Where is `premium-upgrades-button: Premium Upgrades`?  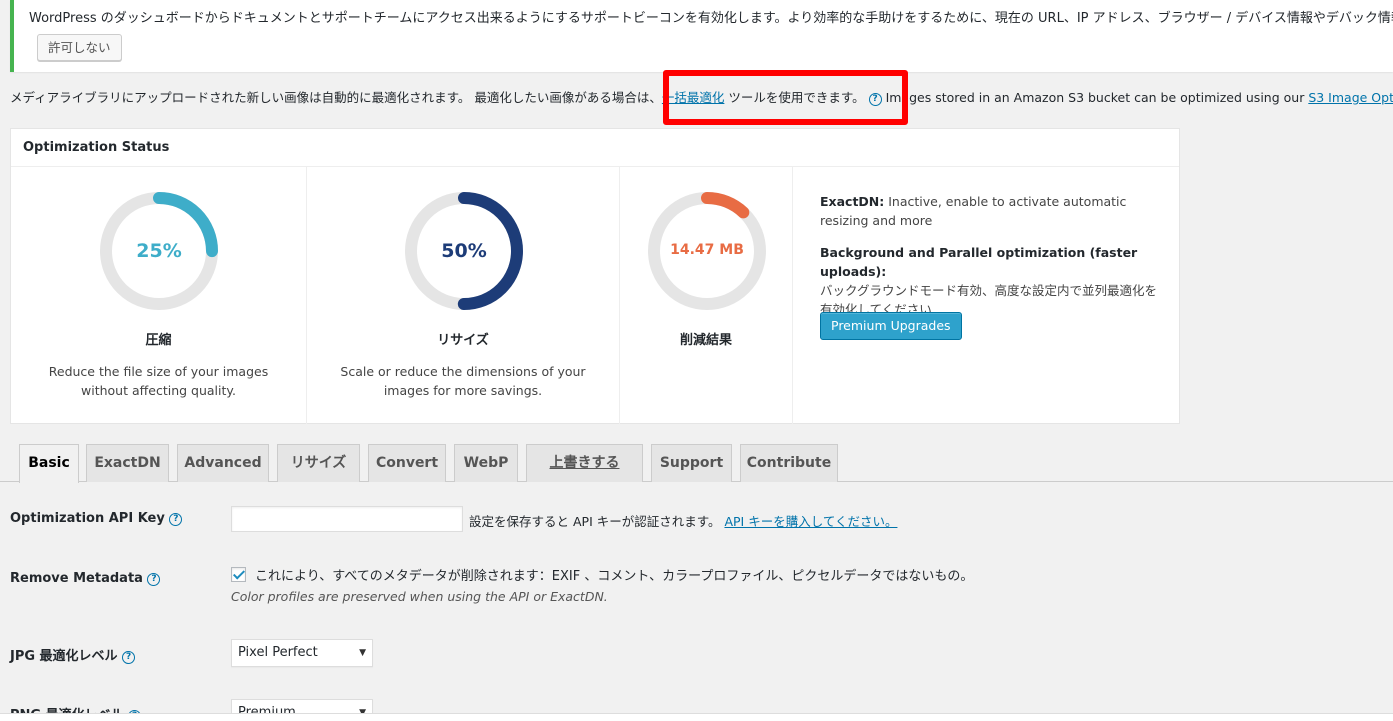 premium-upgrades-button: Premium Upgrades is located at coordinates (891, 326).